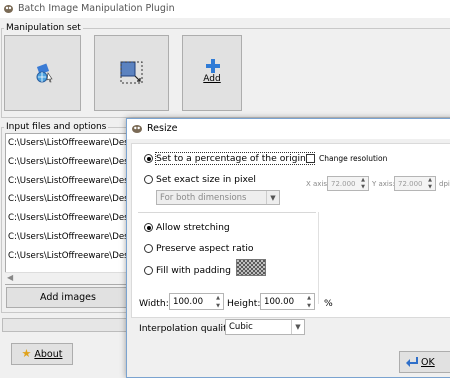 The width and height of the screenshot is (450, 378). Describe the element at coordinates (154, 303) in the screenshot. I see `width-label: Width:` at that location.